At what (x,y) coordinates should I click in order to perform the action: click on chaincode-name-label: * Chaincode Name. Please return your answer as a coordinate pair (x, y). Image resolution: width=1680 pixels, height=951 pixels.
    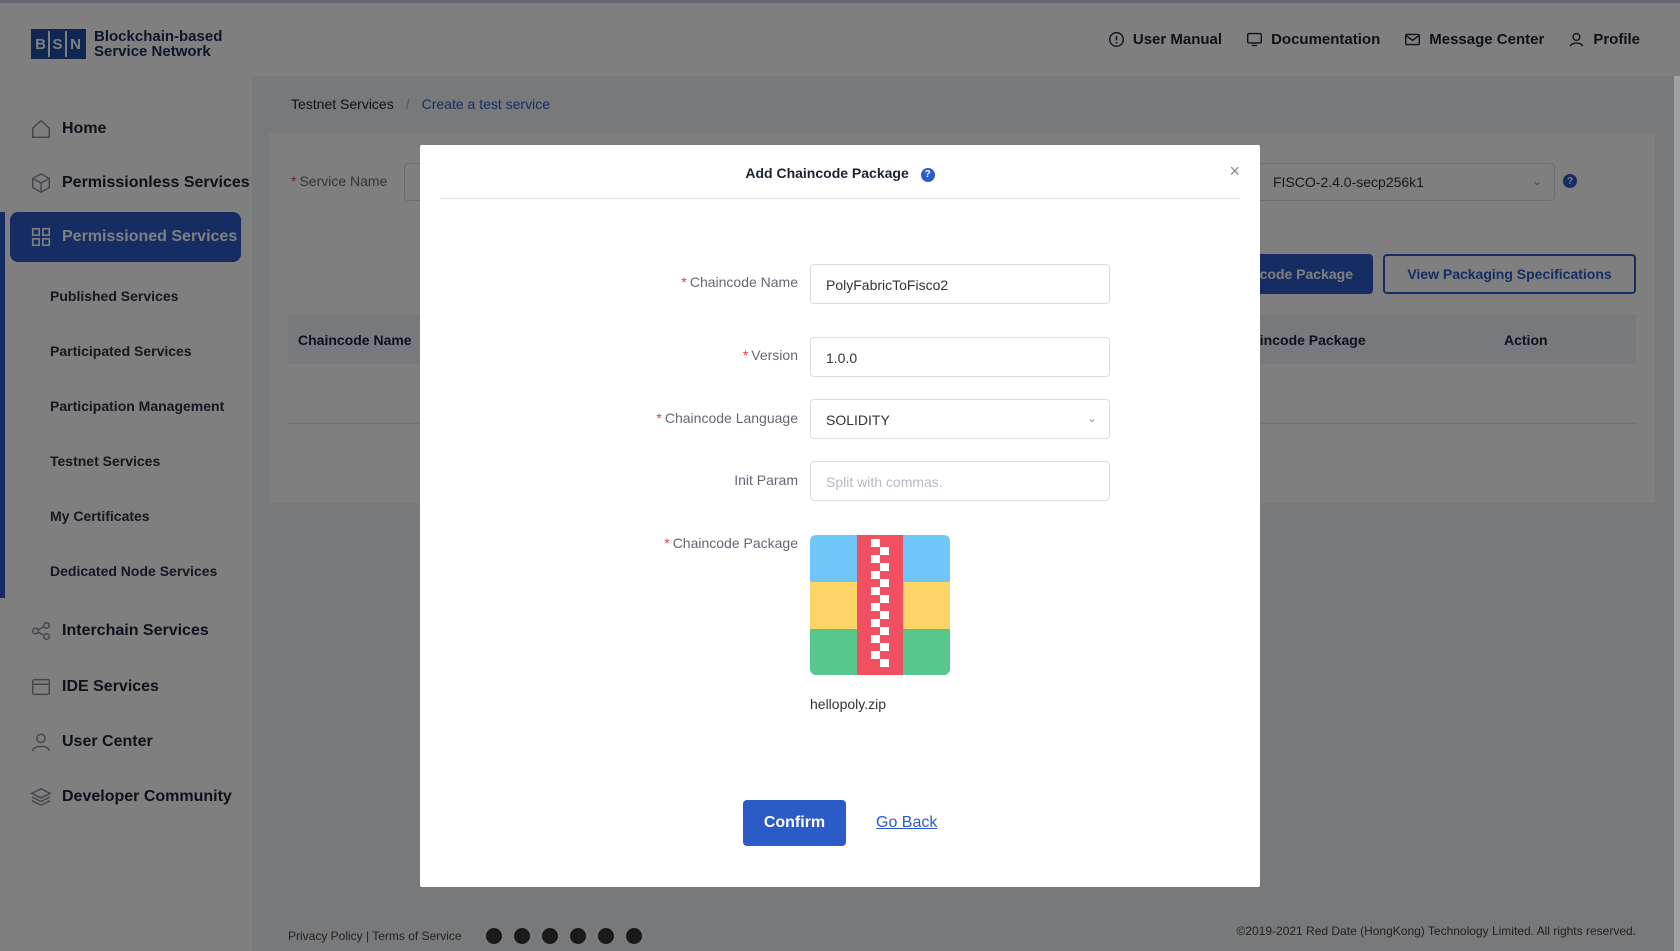
    Looking at the image, I should click on (739, 282).